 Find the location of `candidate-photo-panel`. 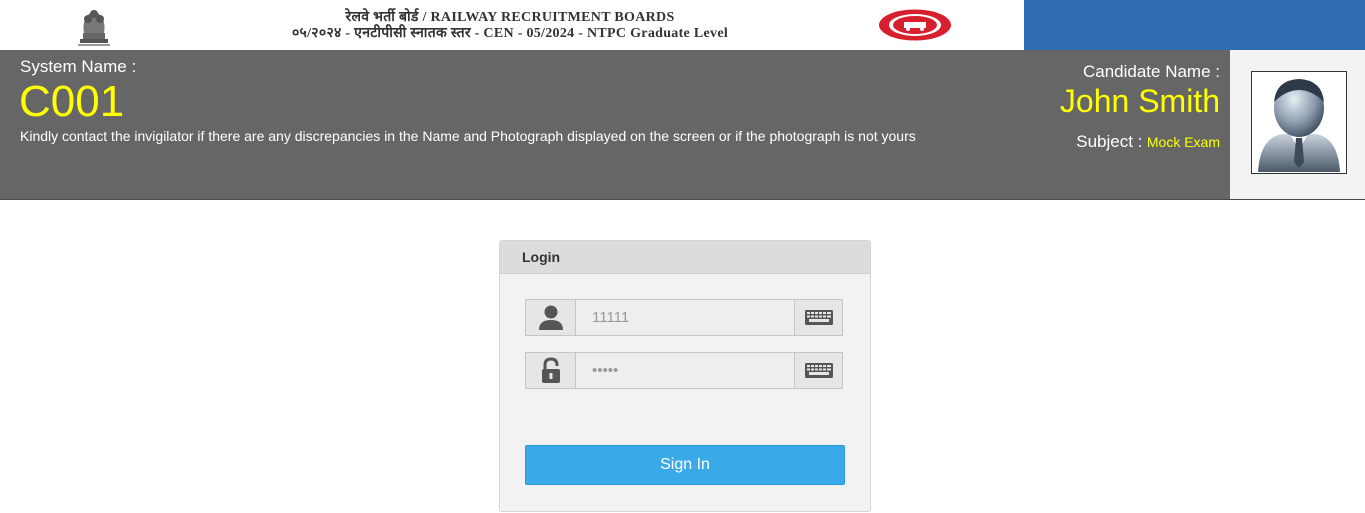

candidate-photo-panel is located at coordinates (1297, 125).